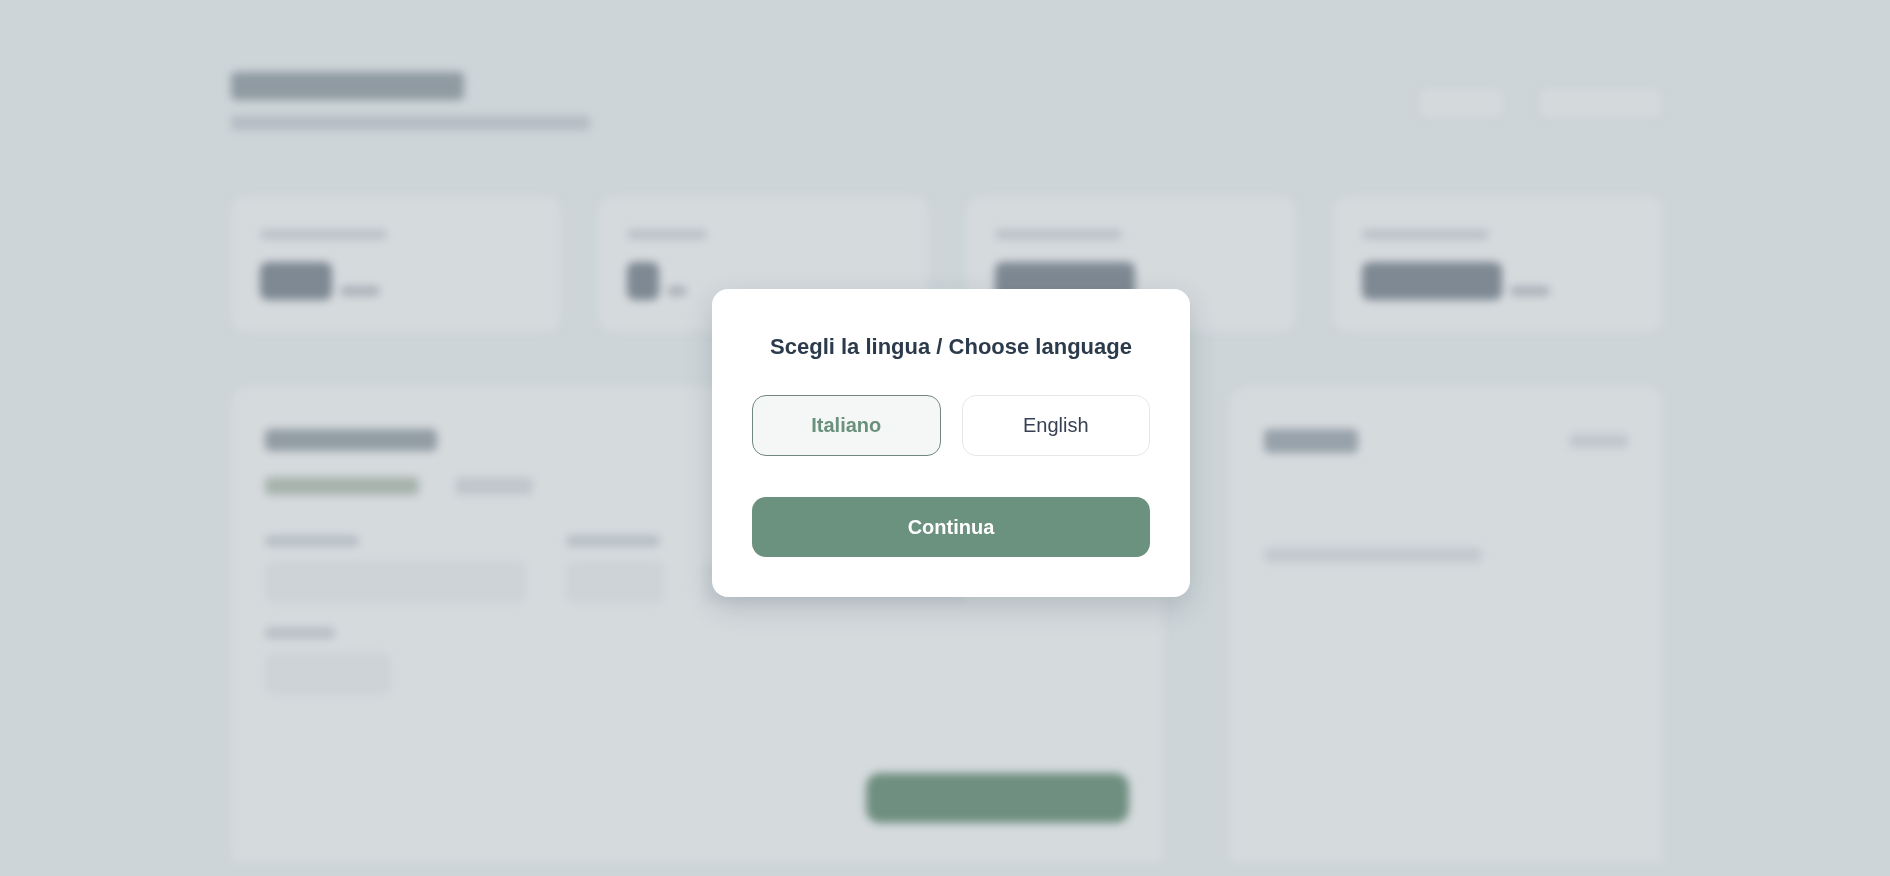  What do you see at coordinates (951, 527) in the screenshot?
I see `continue-button: Continua` at bounding box center [951, 527].